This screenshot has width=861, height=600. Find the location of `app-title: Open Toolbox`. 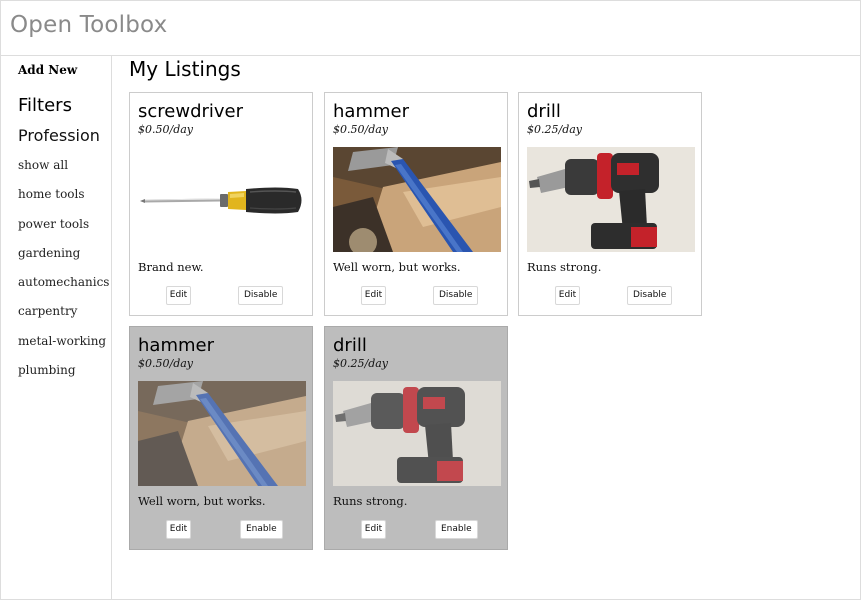

app-title: Open Toolbox is located at coordinates (89, 25).